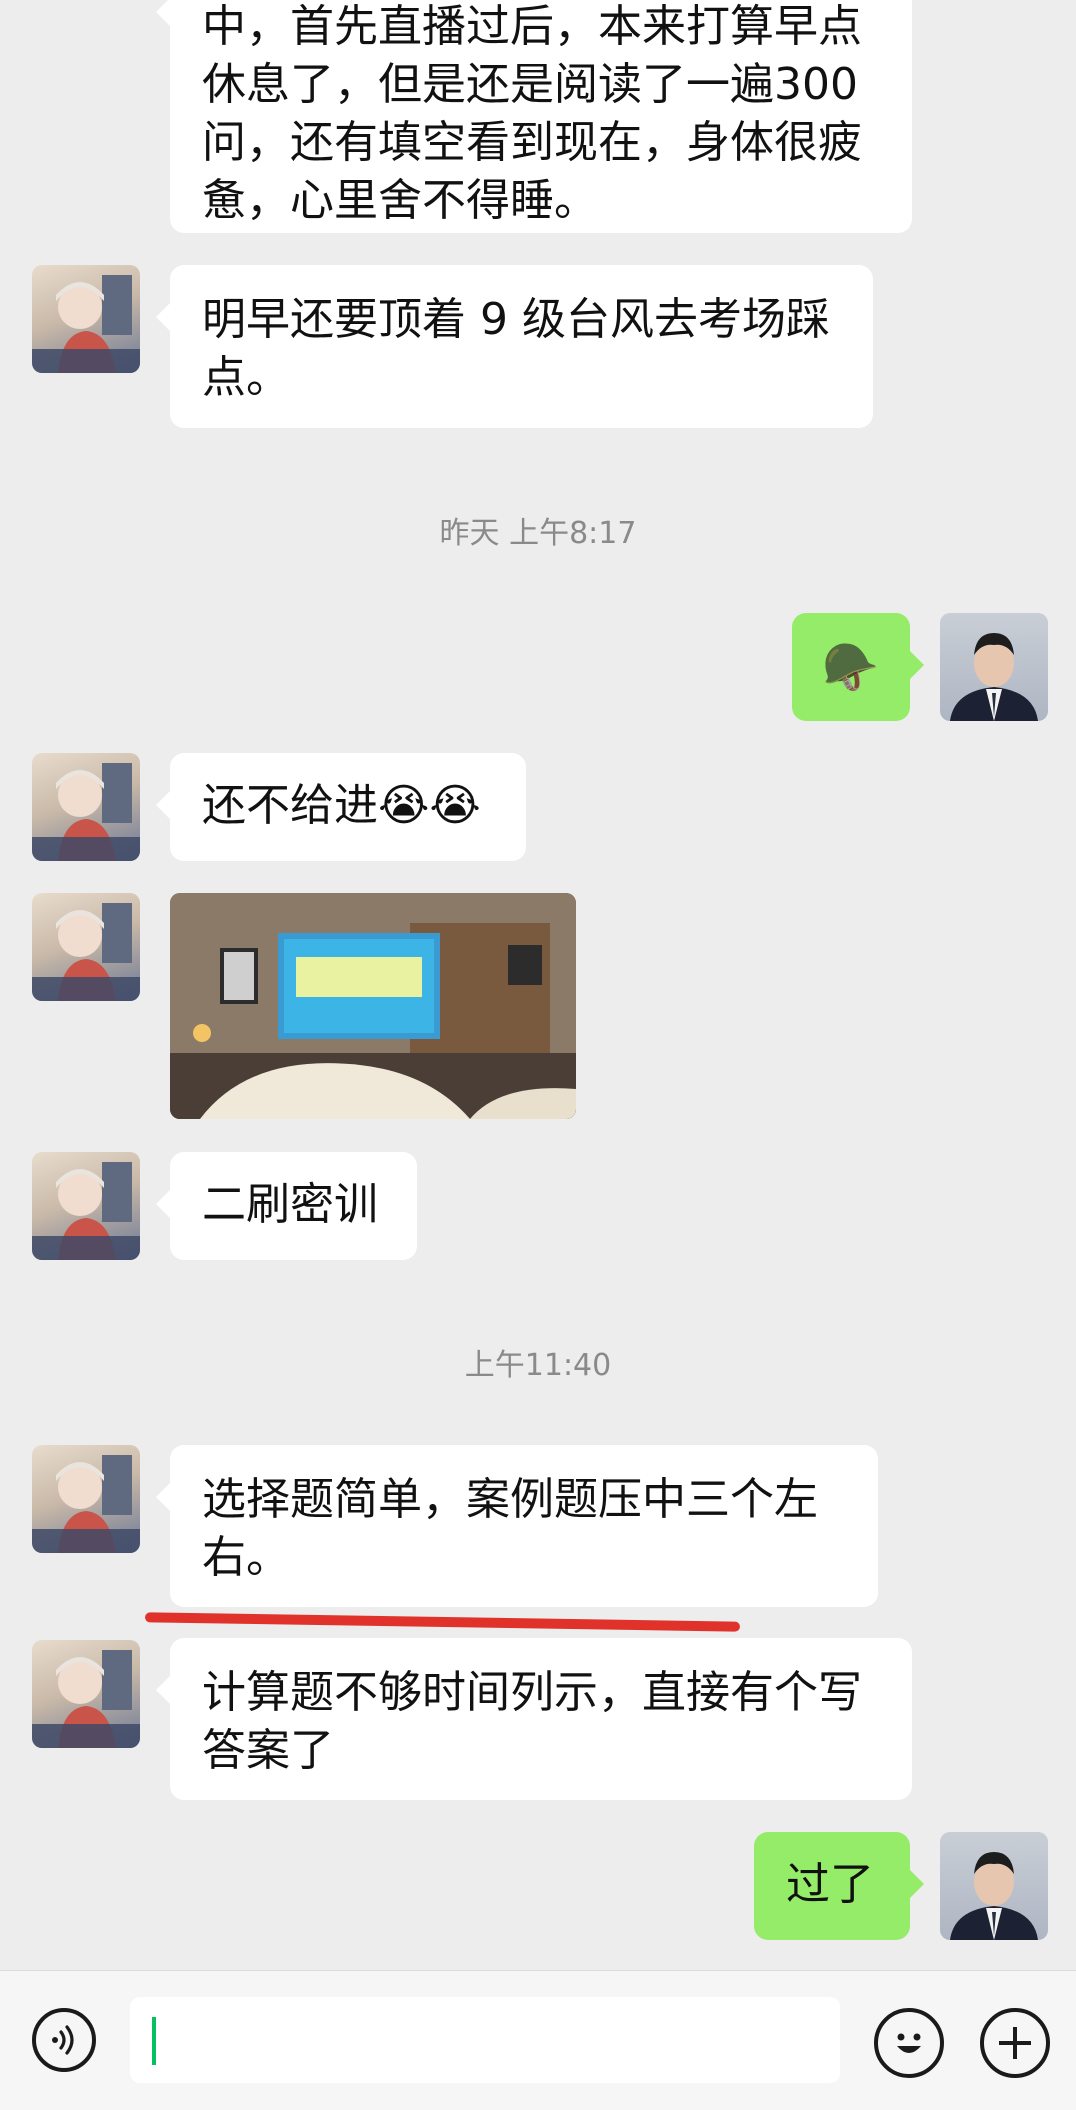 The height and width of the screenshot is (2110, 1076). I want to click on timestamp: 上午11:40, so click(538, 1365).